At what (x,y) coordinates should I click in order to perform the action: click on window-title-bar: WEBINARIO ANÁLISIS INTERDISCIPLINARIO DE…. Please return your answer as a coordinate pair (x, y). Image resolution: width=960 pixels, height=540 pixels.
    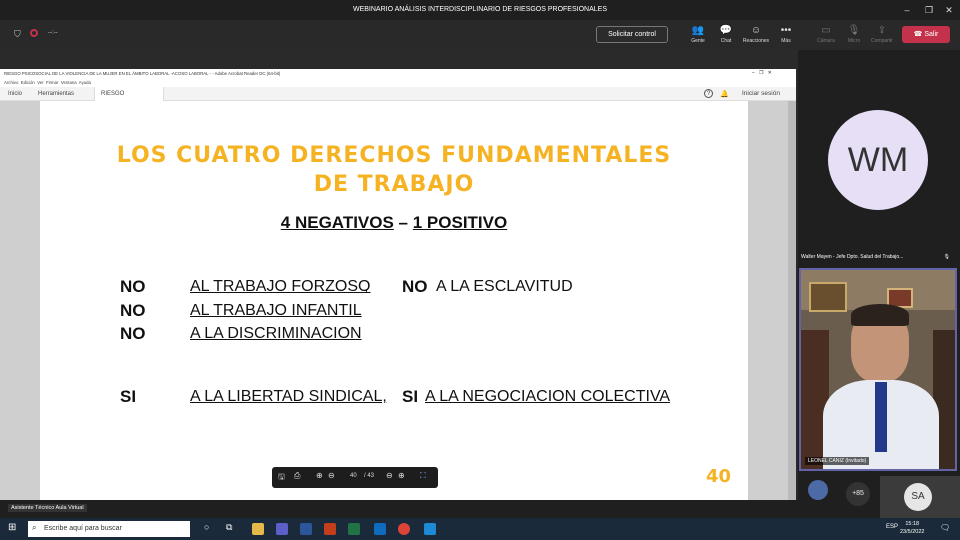
    Looking at the image, I should click on (480, 10).